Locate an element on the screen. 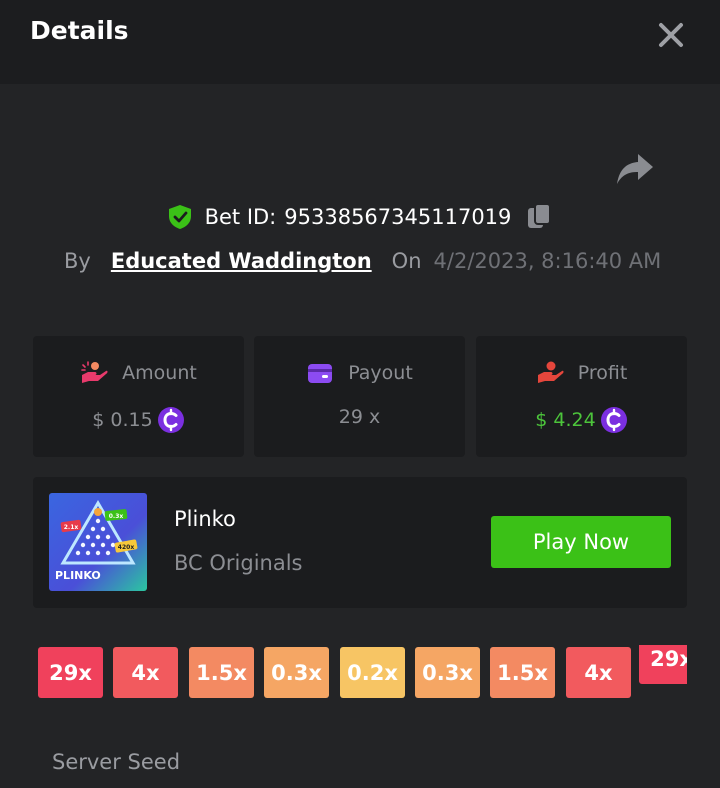 The image size is (720, 788). dialog-header: Details is located at coordinates (360, 42).